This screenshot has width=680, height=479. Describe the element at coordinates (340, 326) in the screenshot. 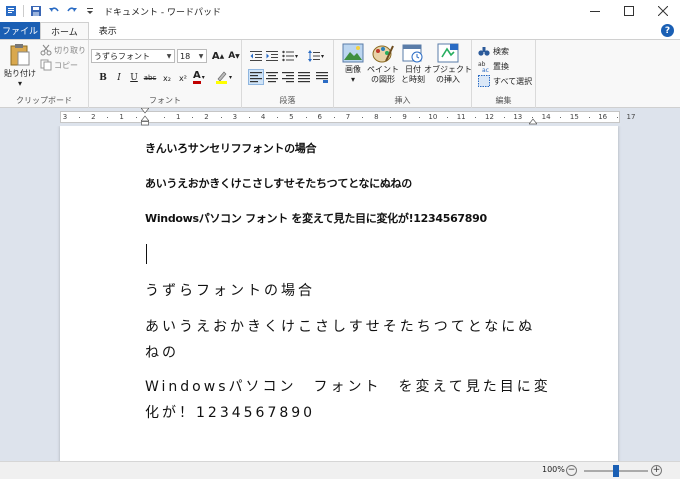

I see `document-line: あいうえおかきくけこさしすせそたちつてとなにぬ` at that location.